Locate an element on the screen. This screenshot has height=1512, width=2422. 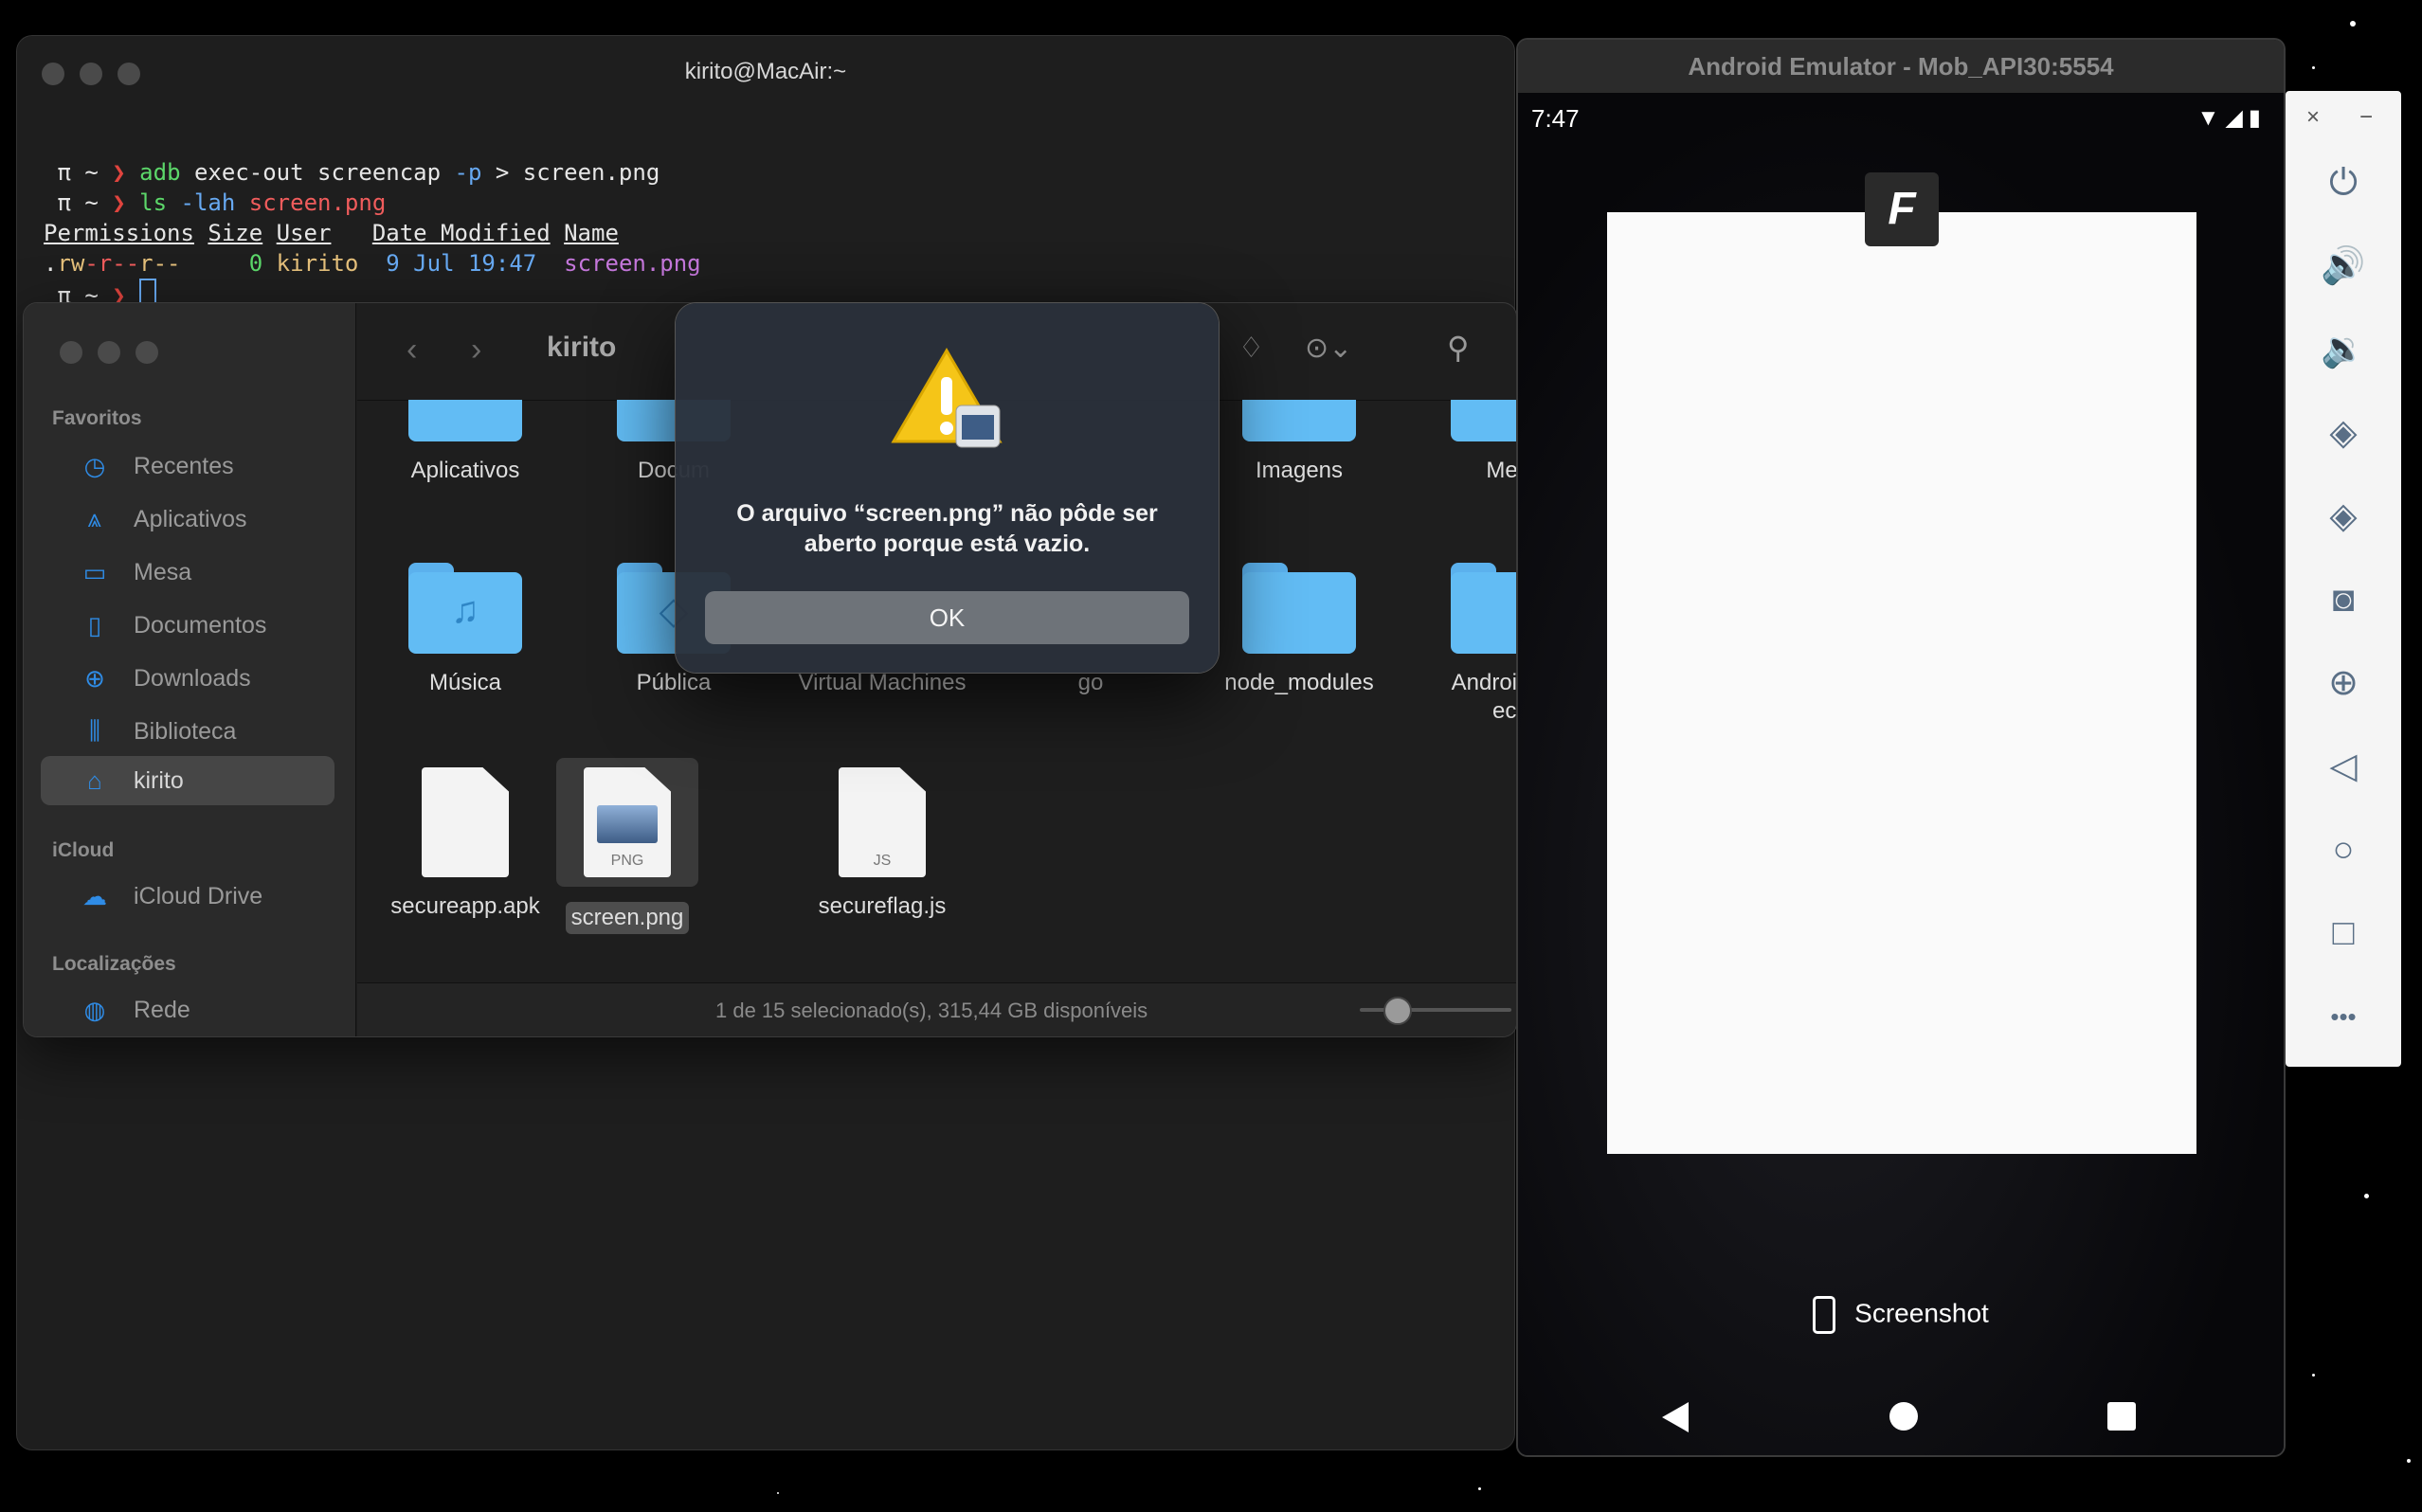
wifi-icon: ▼ is located at coordinates (2211, 118).